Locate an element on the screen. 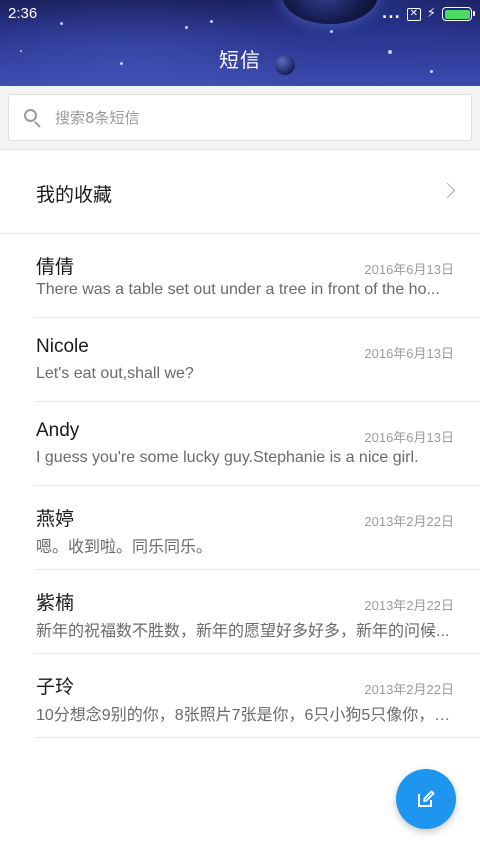 The image size is (480, 853). contact-name: 燕婷 is located at coordinates (55, 519).